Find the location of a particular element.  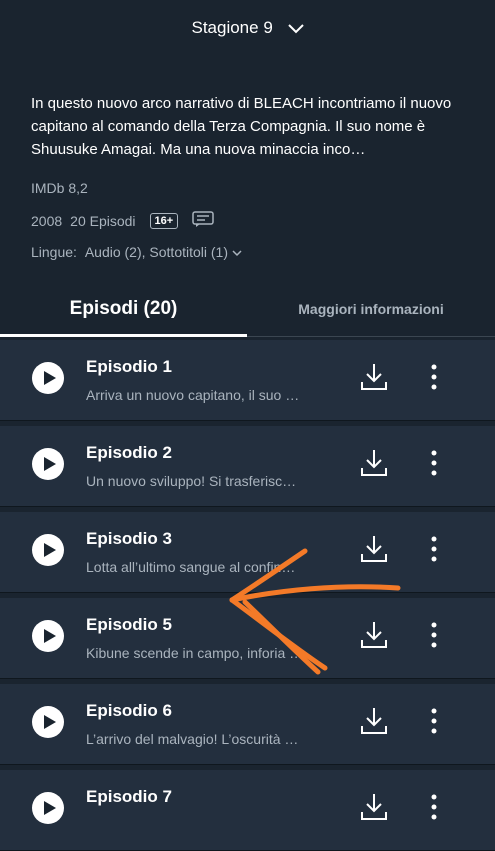

episode-title: Episodio 1 is located at coordinates (129, 366).